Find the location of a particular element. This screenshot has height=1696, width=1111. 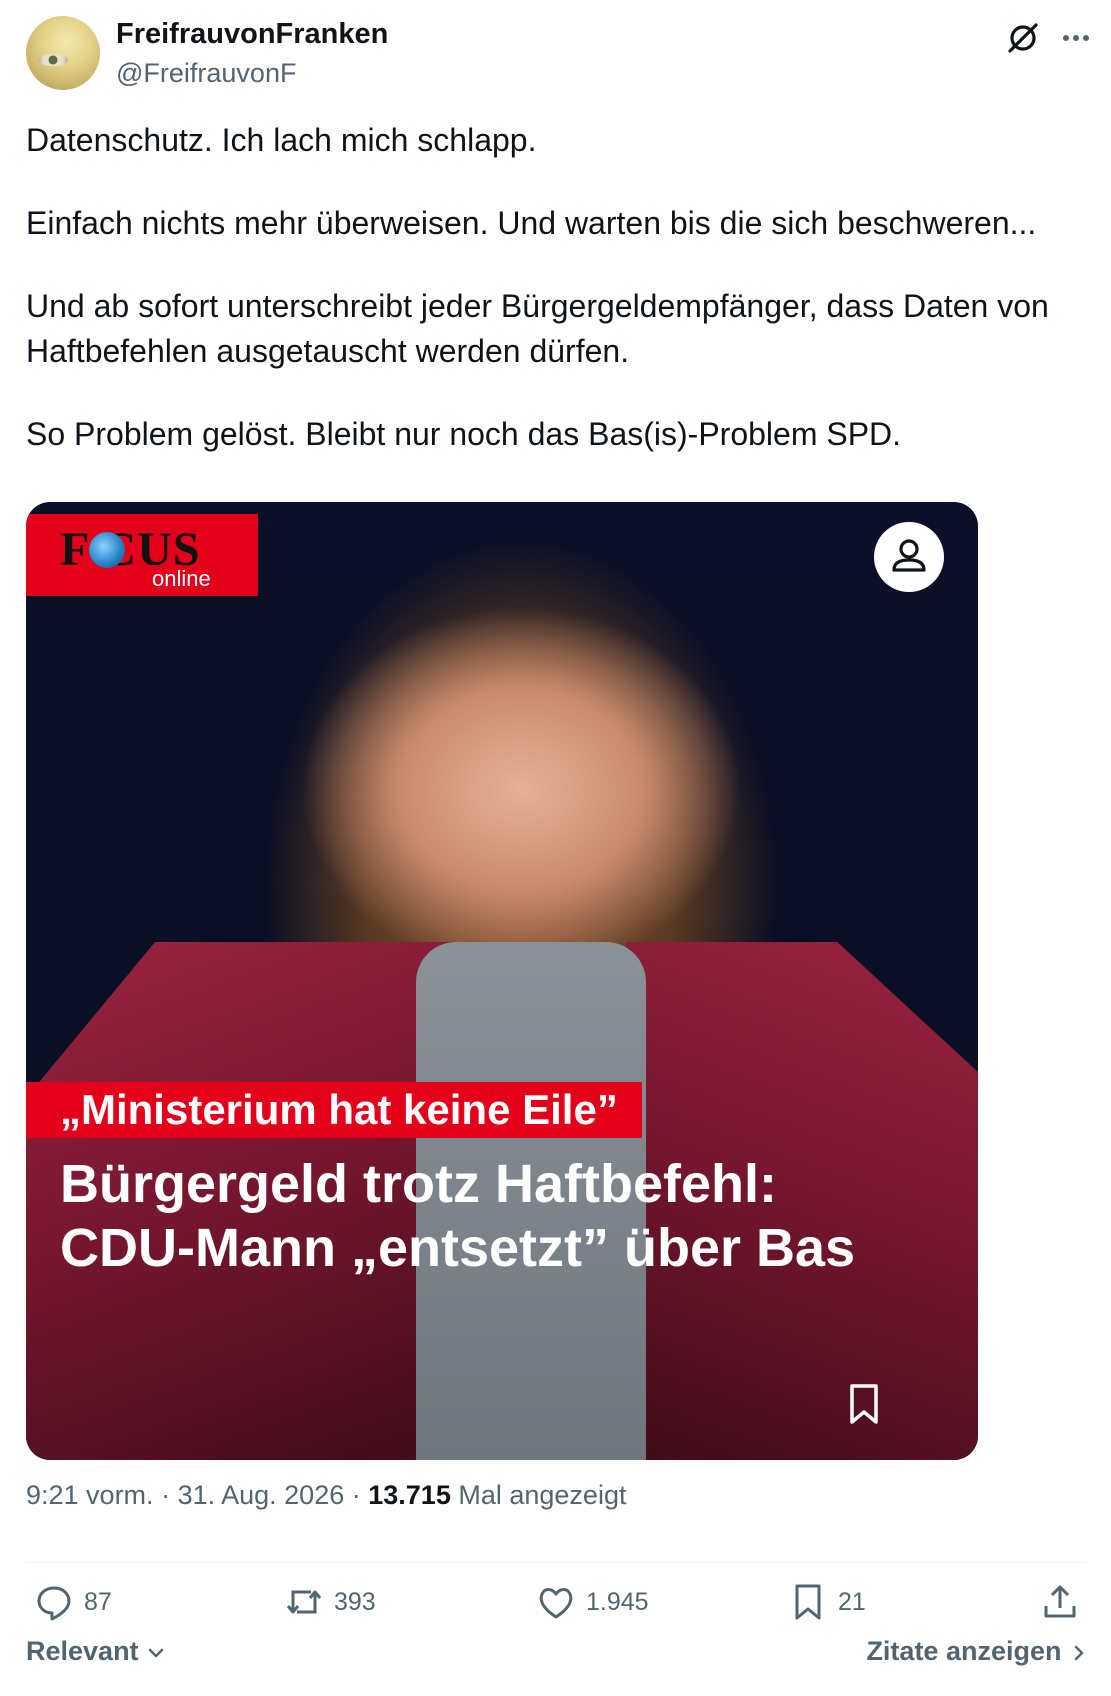

avatar-eye is located at coordinates (53, 60).